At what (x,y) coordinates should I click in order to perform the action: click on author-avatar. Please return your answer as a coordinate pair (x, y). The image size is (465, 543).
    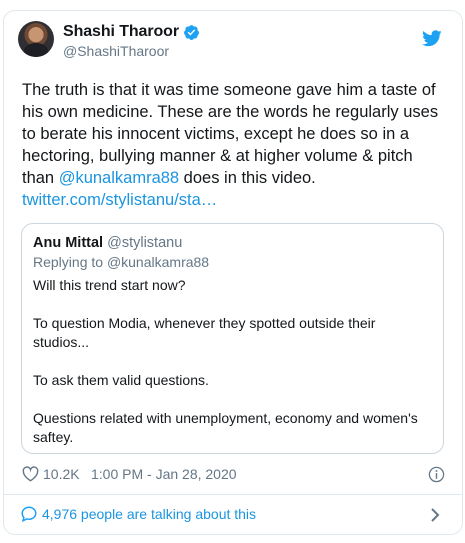
    Looking at the image, I should click on (36, 39).